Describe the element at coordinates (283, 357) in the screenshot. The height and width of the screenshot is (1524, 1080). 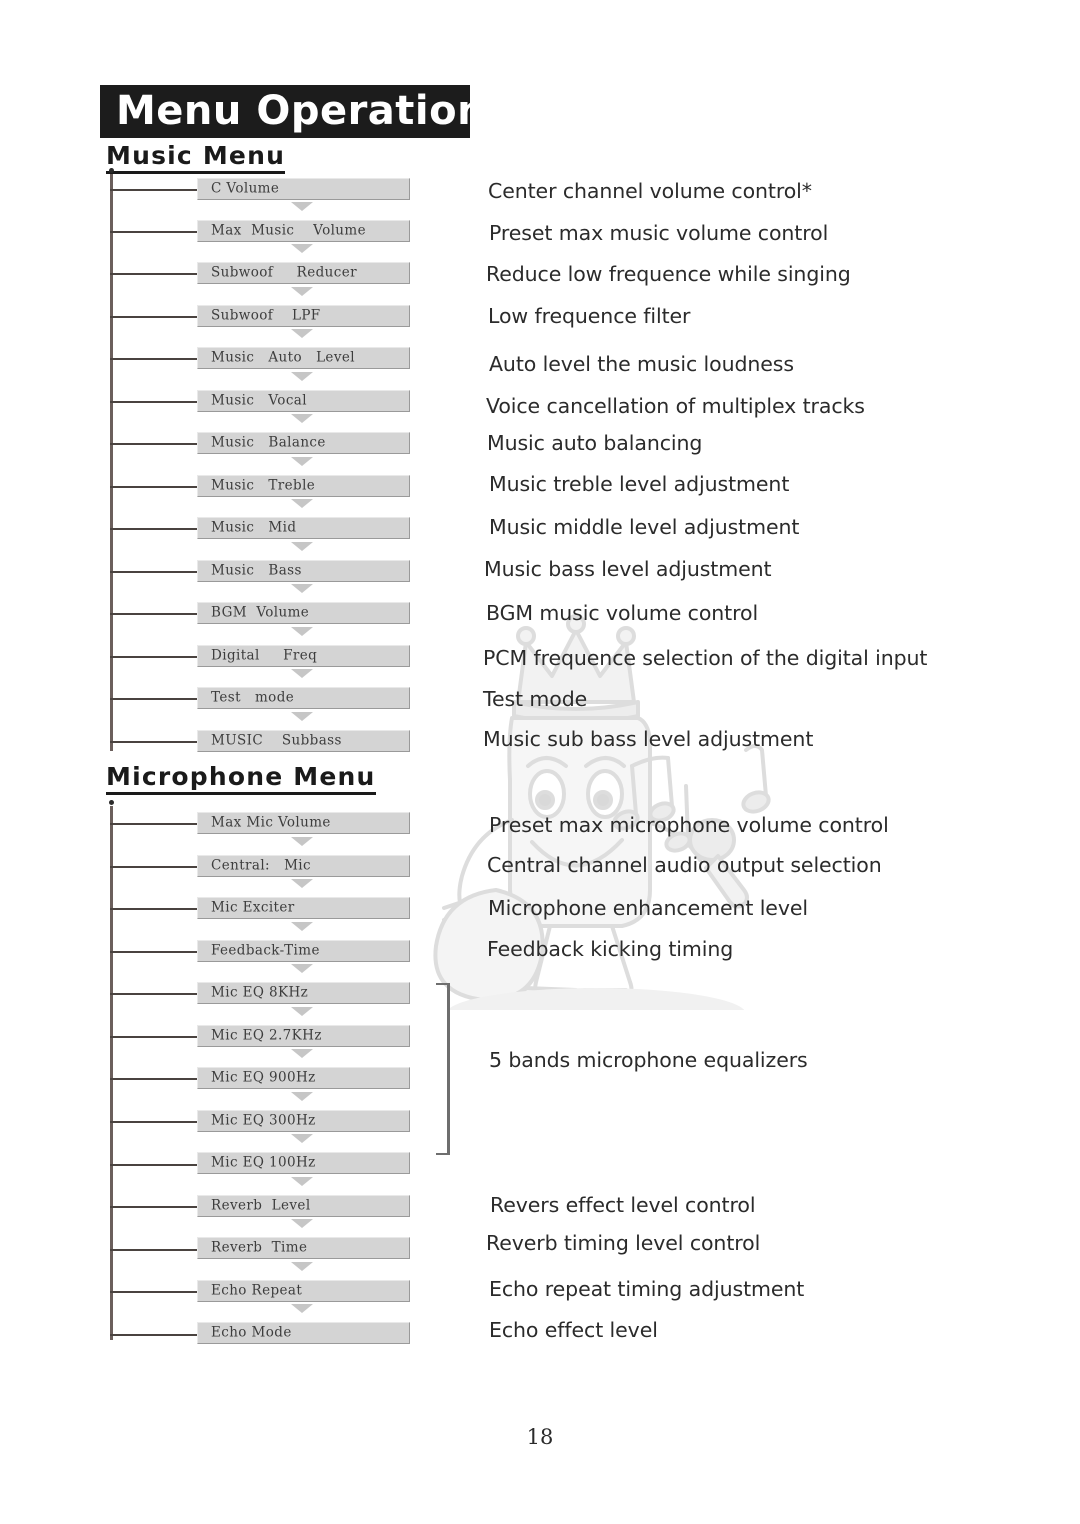
I see `menu-item-label: Music Auto Level` at that location.